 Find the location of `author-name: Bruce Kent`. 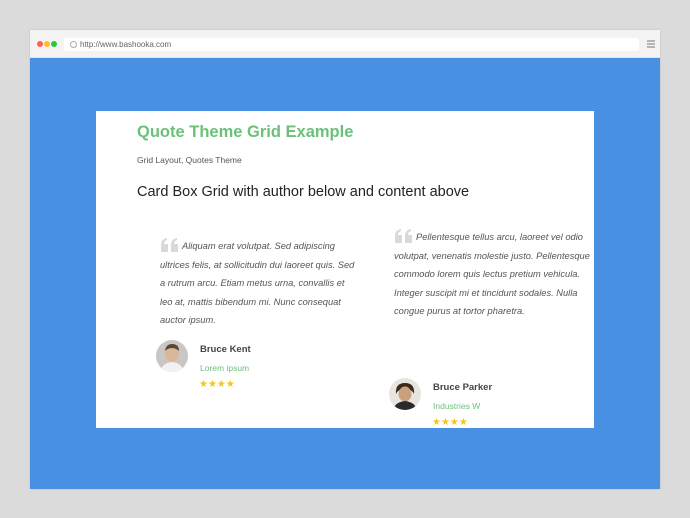

author-name: Bruce Kent is located at coordinates (225, 349).